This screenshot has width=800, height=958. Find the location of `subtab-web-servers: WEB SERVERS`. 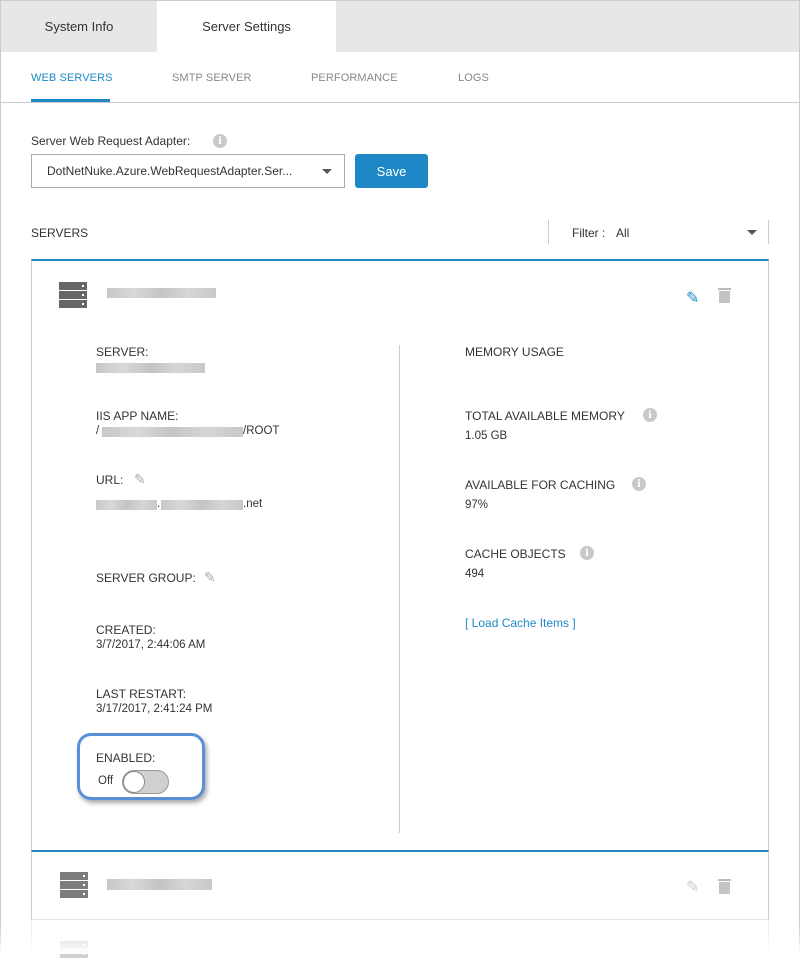

subtab-web-servers: WEB SERVERS is located at coordinates (72, 78).